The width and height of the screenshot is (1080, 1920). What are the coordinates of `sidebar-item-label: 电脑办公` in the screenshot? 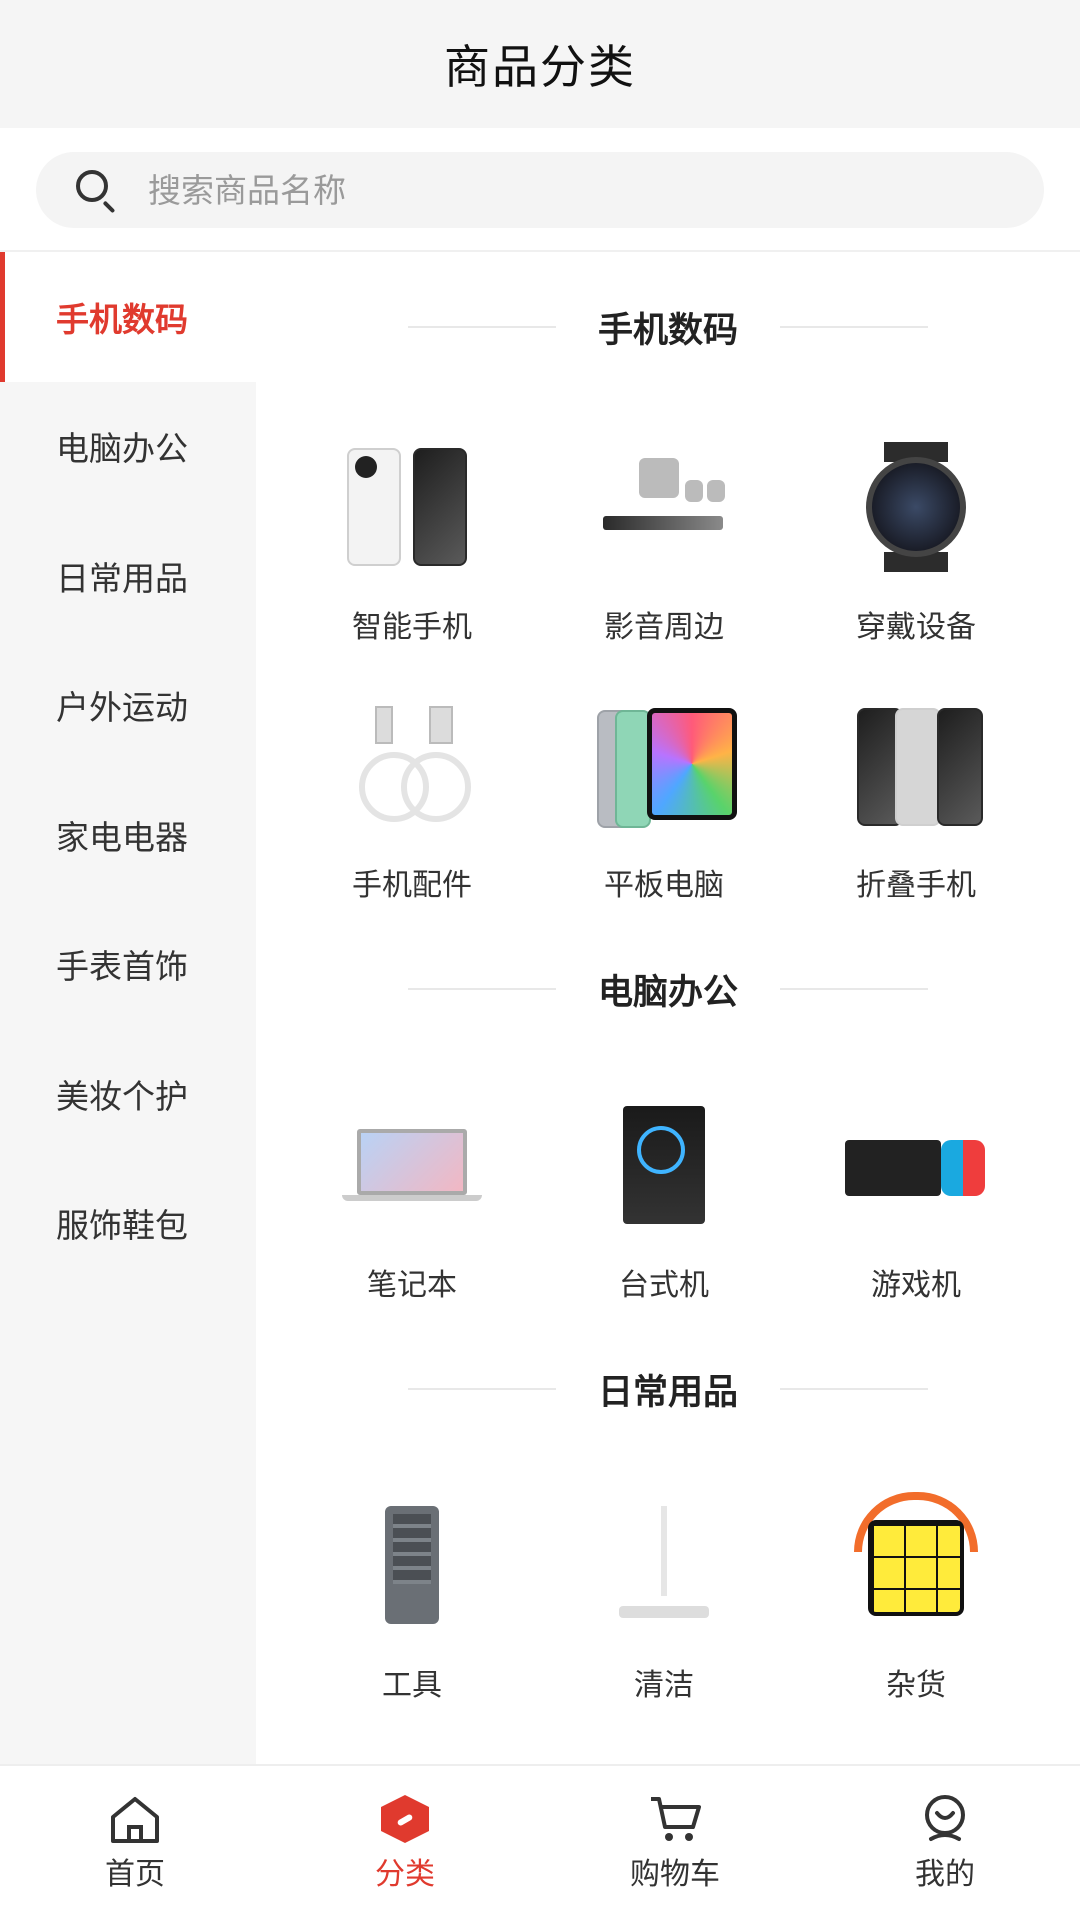 It's located at (122, 449).